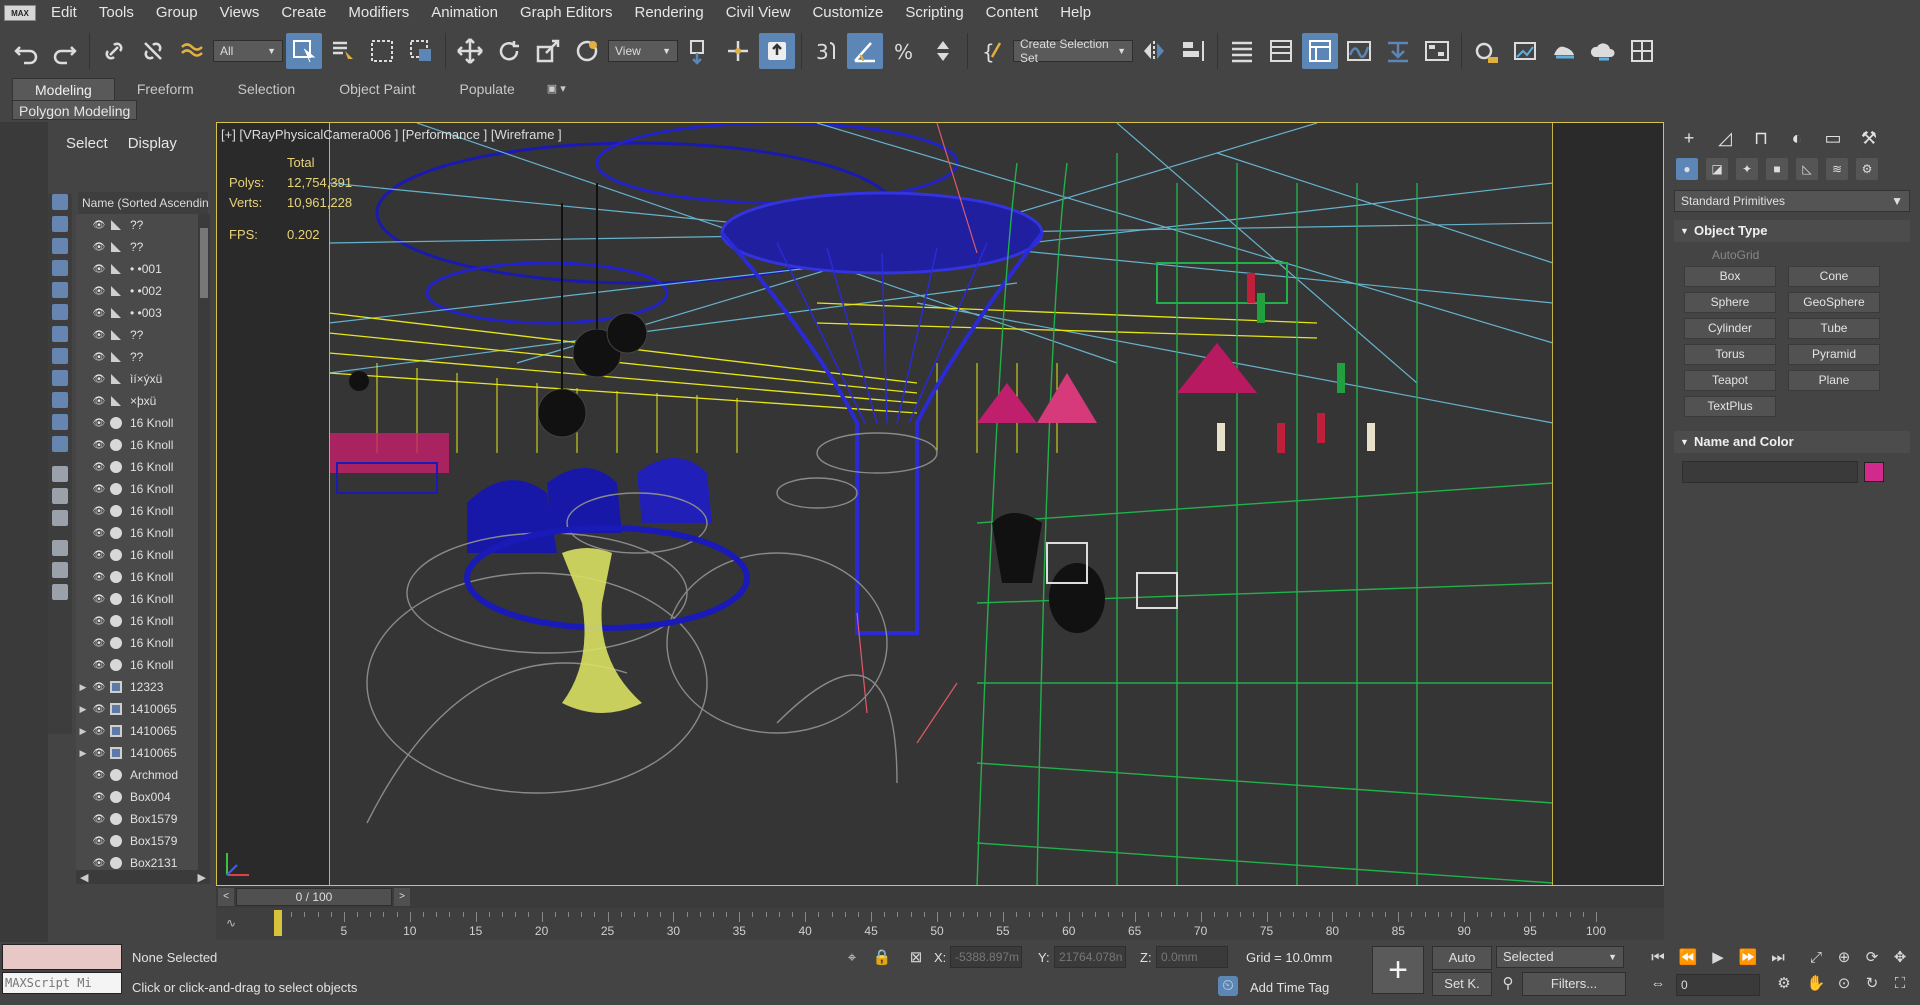 Image resolution: width=1920 pixels, height=1005 pixels. What do you see at coordinates (60, 400) in the screenshot?
I see `display-containers-icon` at bounding box center [60, 400].